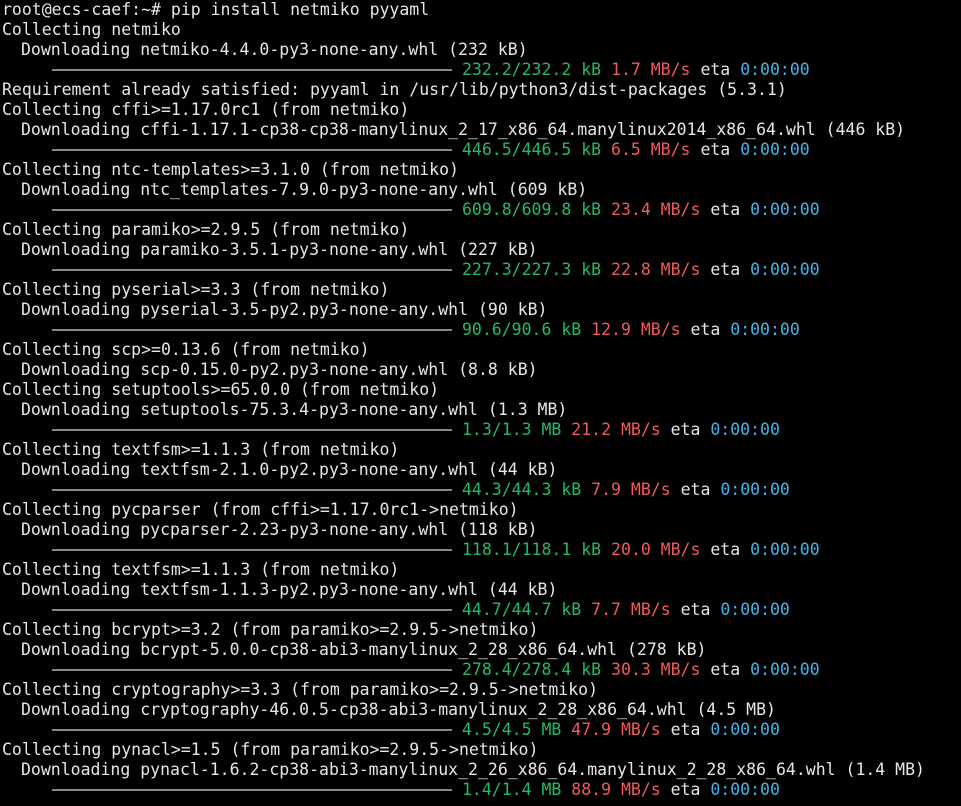 The image size is (961, 806). I want to click on download-rate: 12.9 MB/s, so click(636, 329).